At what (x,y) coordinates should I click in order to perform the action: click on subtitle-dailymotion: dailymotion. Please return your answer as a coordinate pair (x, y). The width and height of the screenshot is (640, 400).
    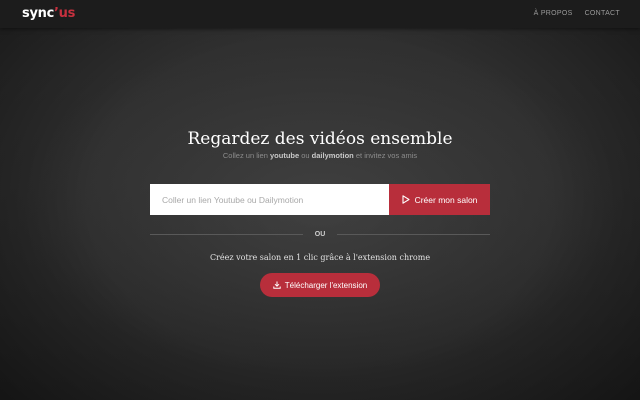
    Looking at the image, I should click on (332, 155).